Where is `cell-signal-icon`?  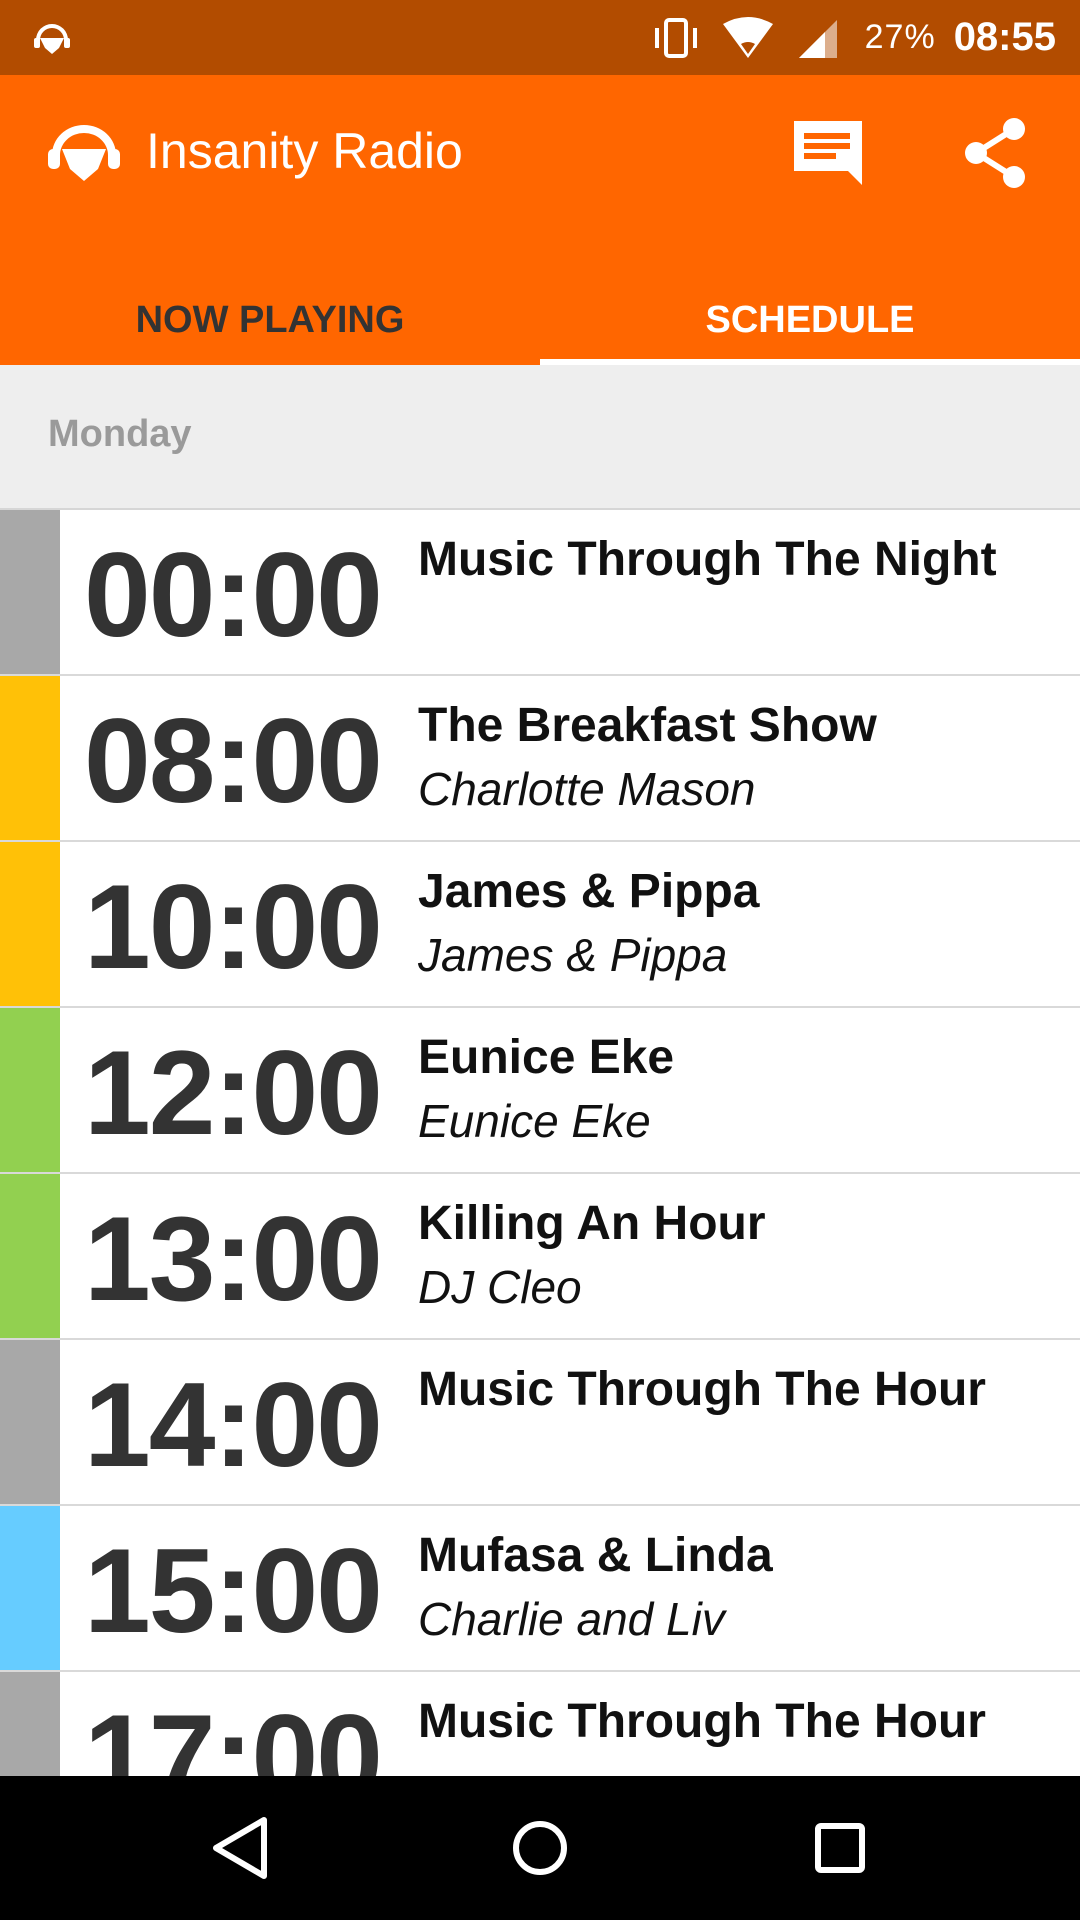
cell-signal-icon is located at coordinates (817, 38).